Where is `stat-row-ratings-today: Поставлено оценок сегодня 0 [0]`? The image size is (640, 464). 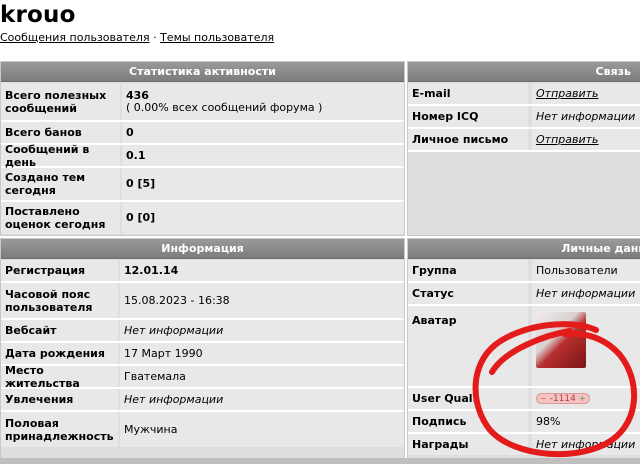 stat-row-ratings-today: Поставлено оценок сегодня 0 [0] is located at coordinates (202, 218).